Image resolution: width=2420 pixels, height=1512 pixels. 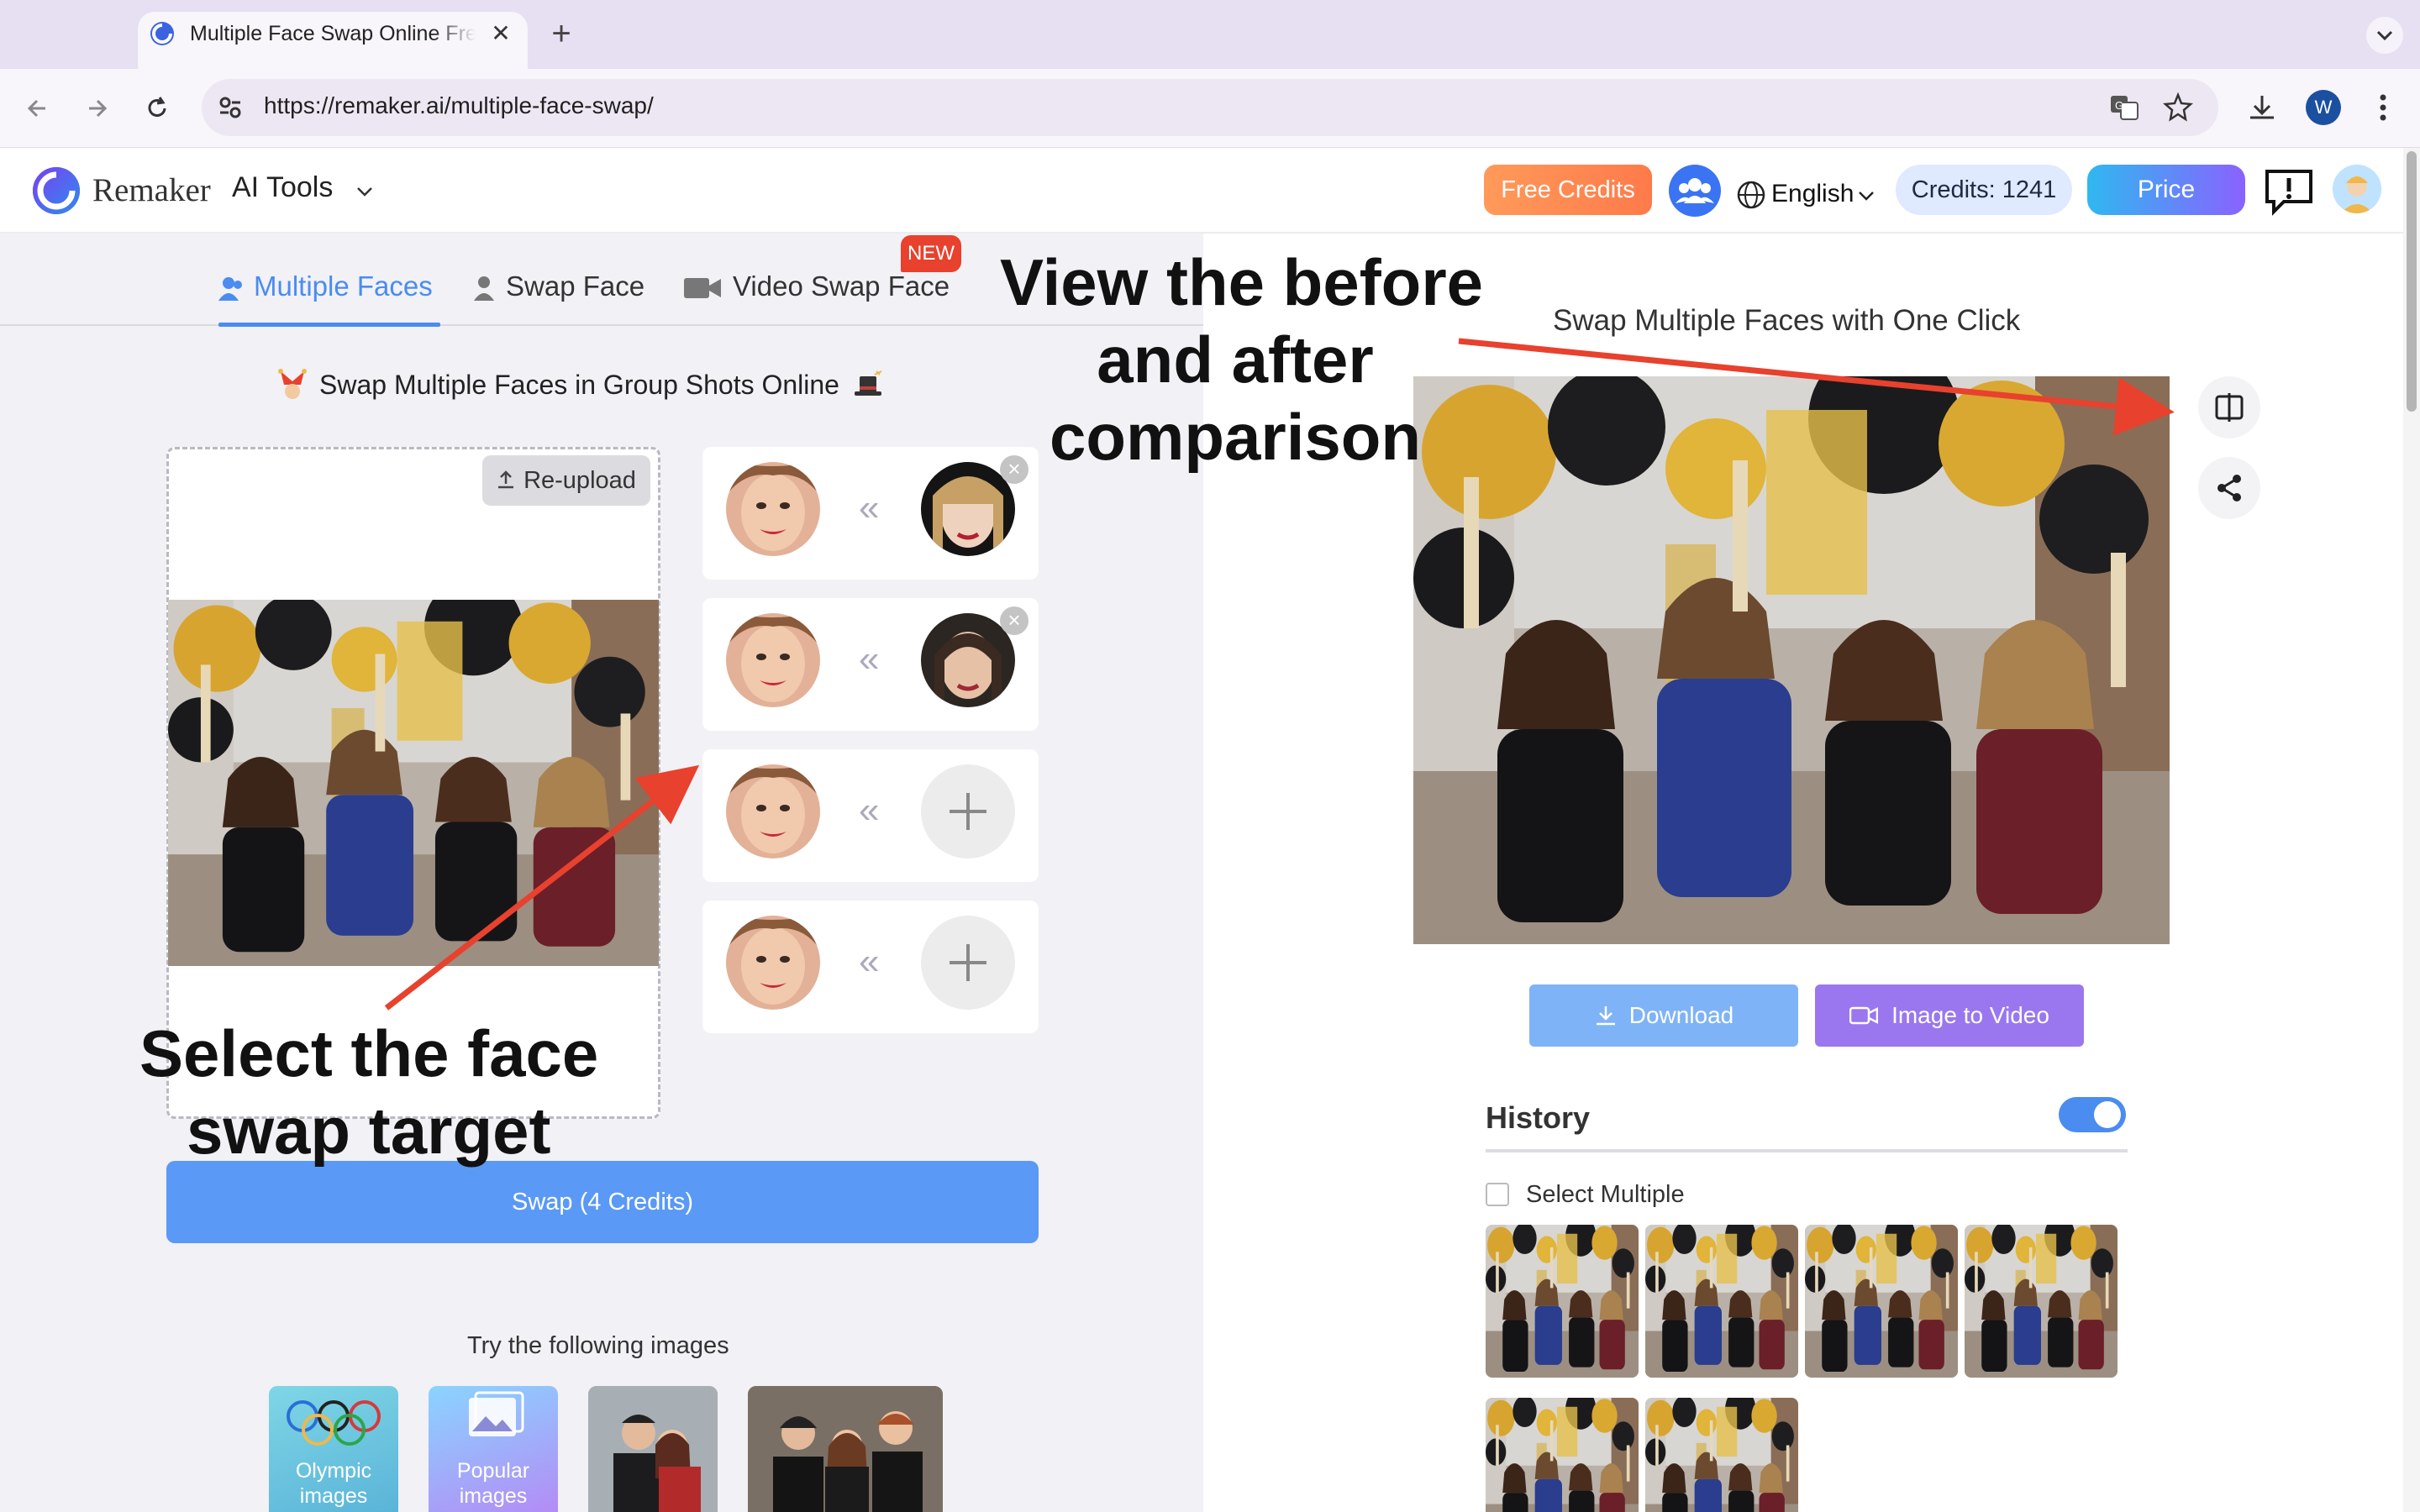 What do you see at coordinates (368, 1092) in the screenshot?
I see `annotation-select-target: Select the face swap target` at bounding box center [368, 1092].